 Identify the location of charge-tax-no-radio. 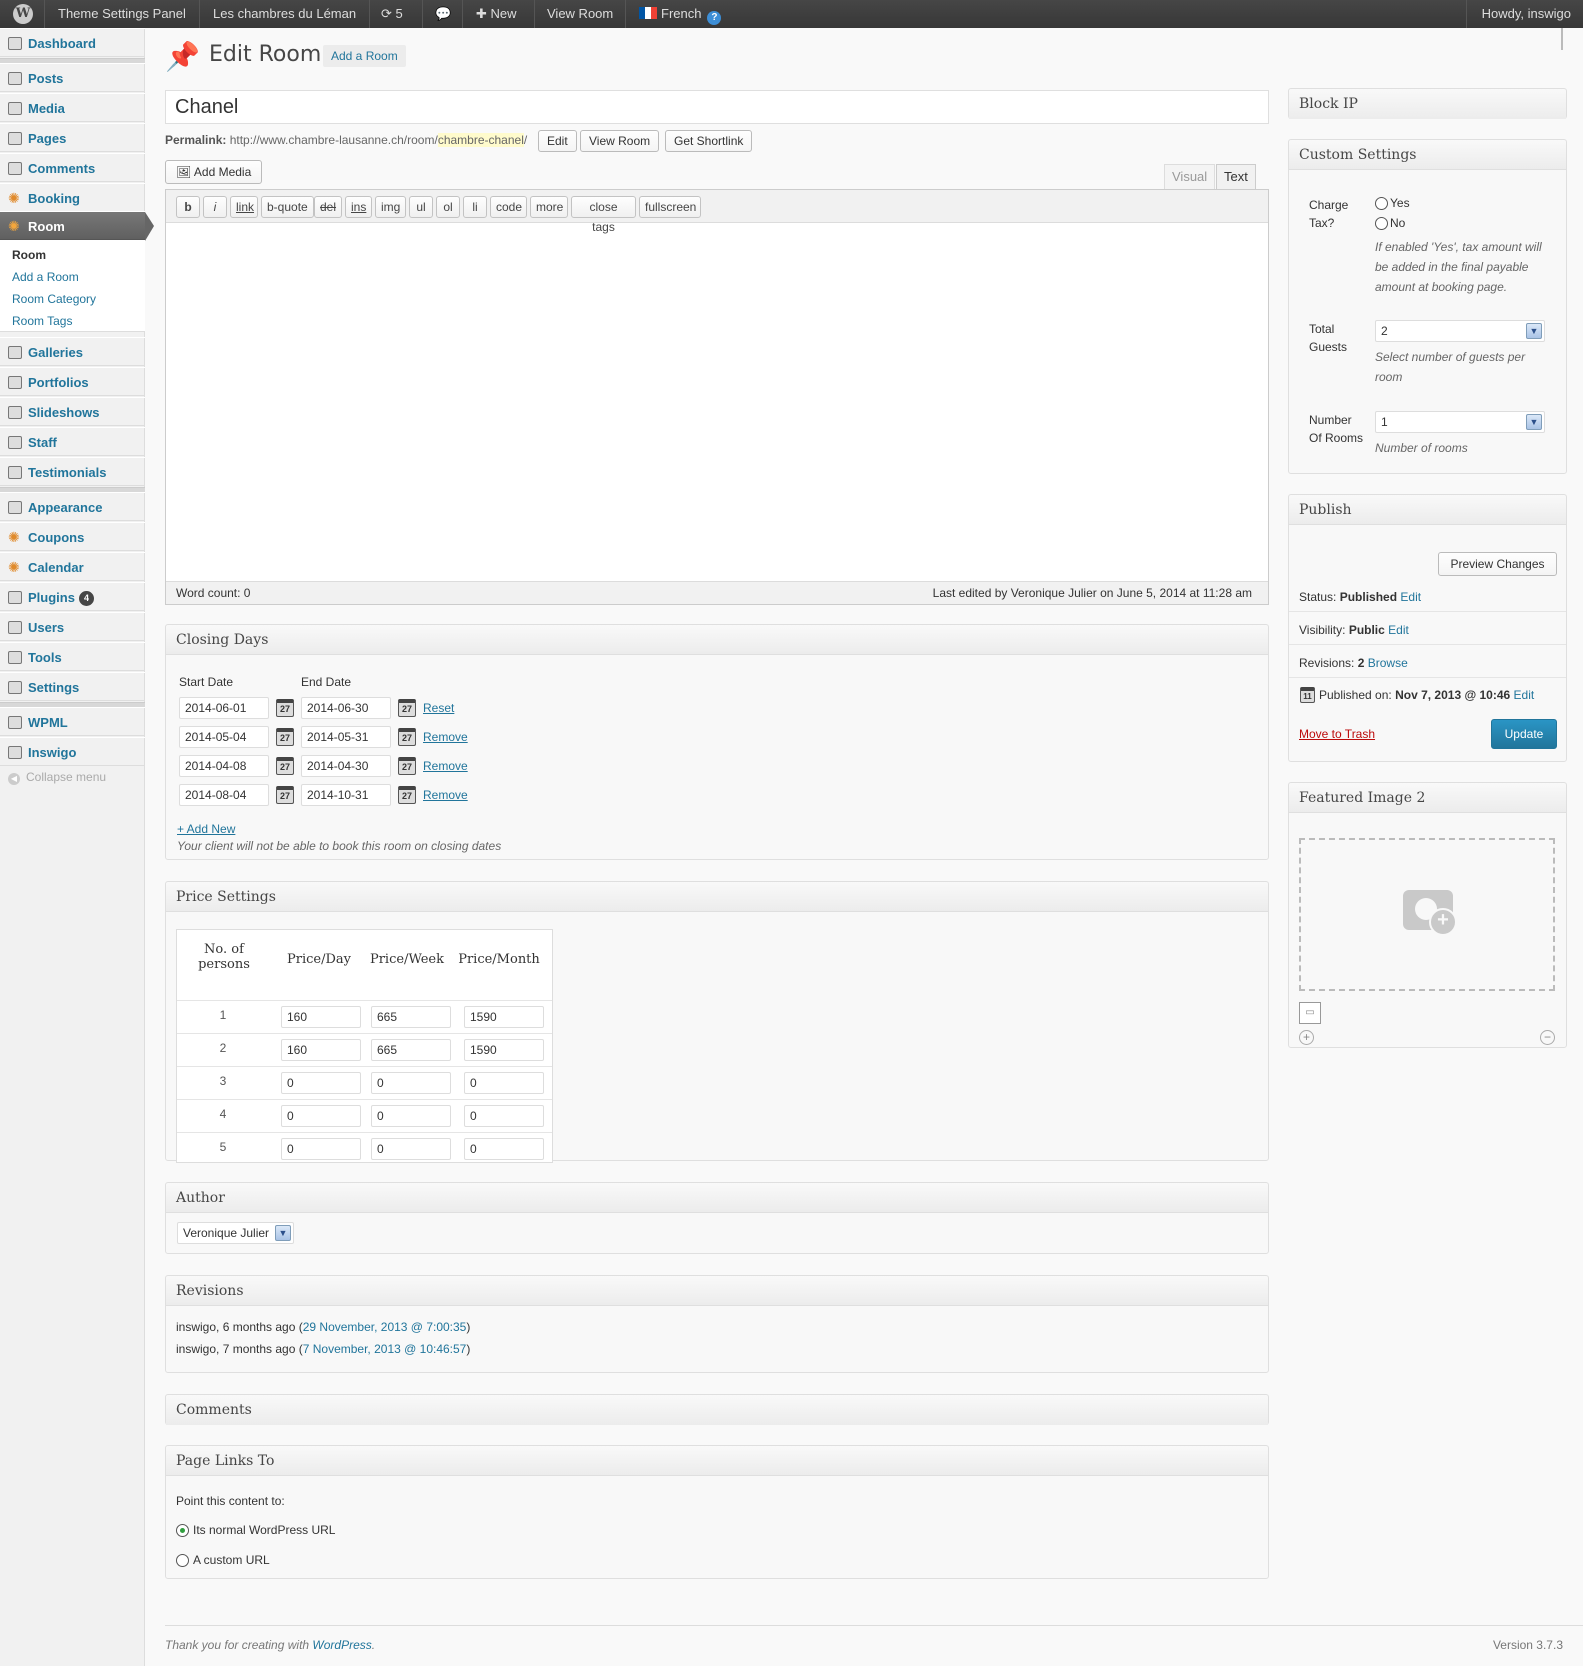
(1381, 223).